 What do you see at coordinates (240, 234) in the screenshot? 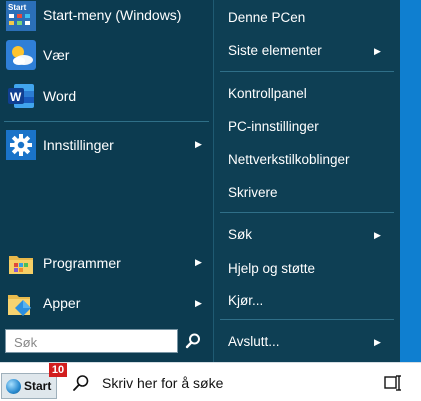
I see `menu-item-label: Søk` at bounding box center [240, 234].